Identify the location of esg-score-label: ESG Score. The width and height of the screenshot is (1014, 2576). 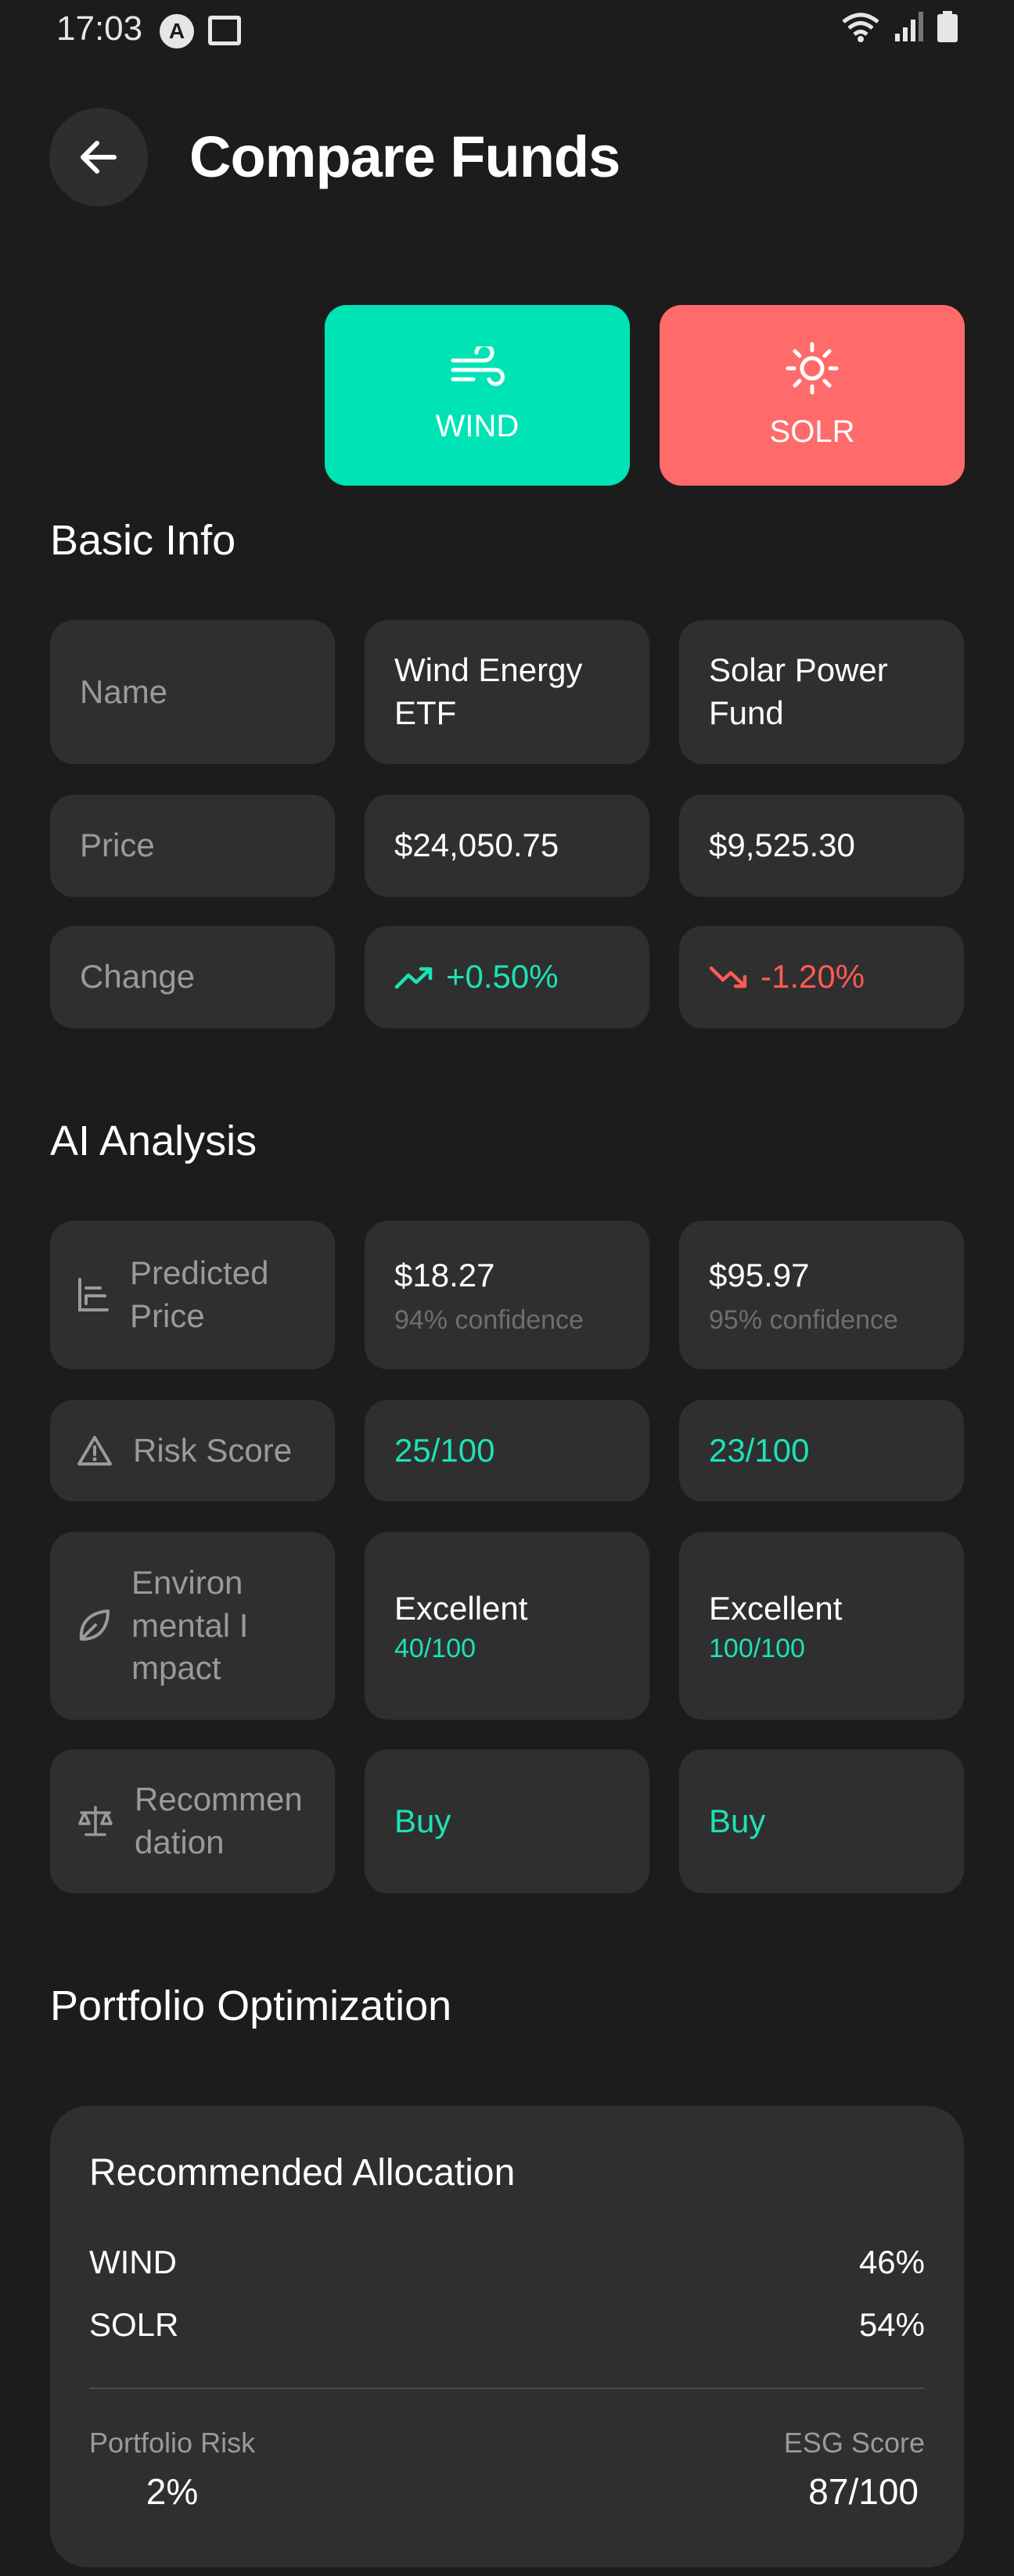
(854, 2443).